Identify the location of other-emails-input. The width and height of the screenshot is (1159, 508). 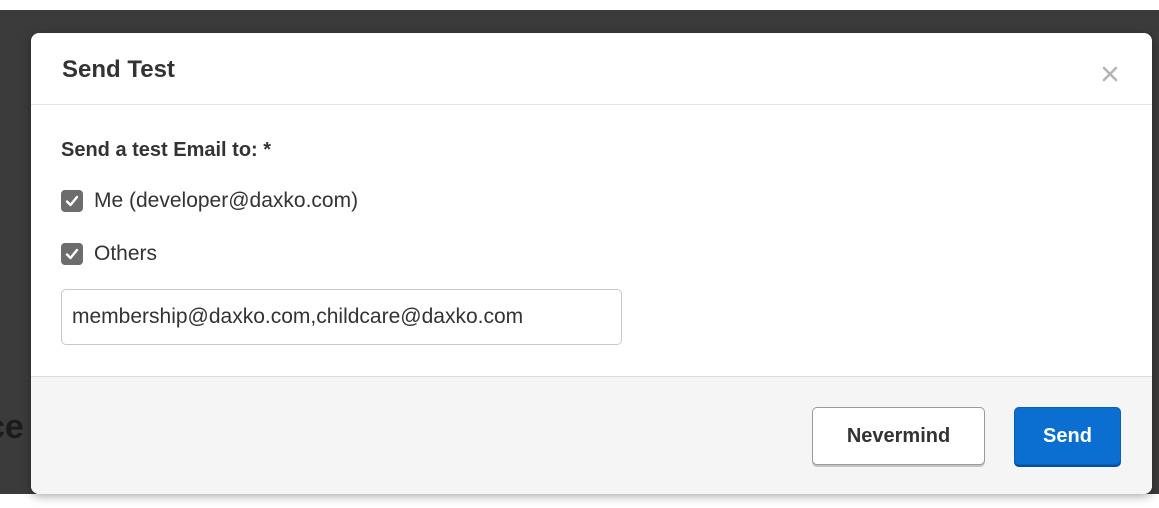
(341, 317).